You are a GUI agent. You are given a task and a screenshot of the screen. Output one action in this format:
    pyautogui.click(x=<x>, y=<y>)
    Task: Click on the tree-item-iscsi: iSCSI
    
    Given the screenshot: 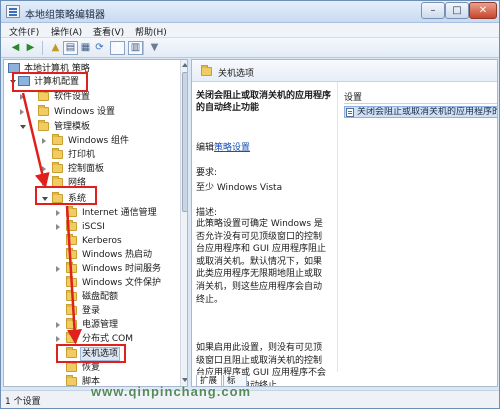 What is the action you would take?
    pyautogui.click(x=92, y=226)
    